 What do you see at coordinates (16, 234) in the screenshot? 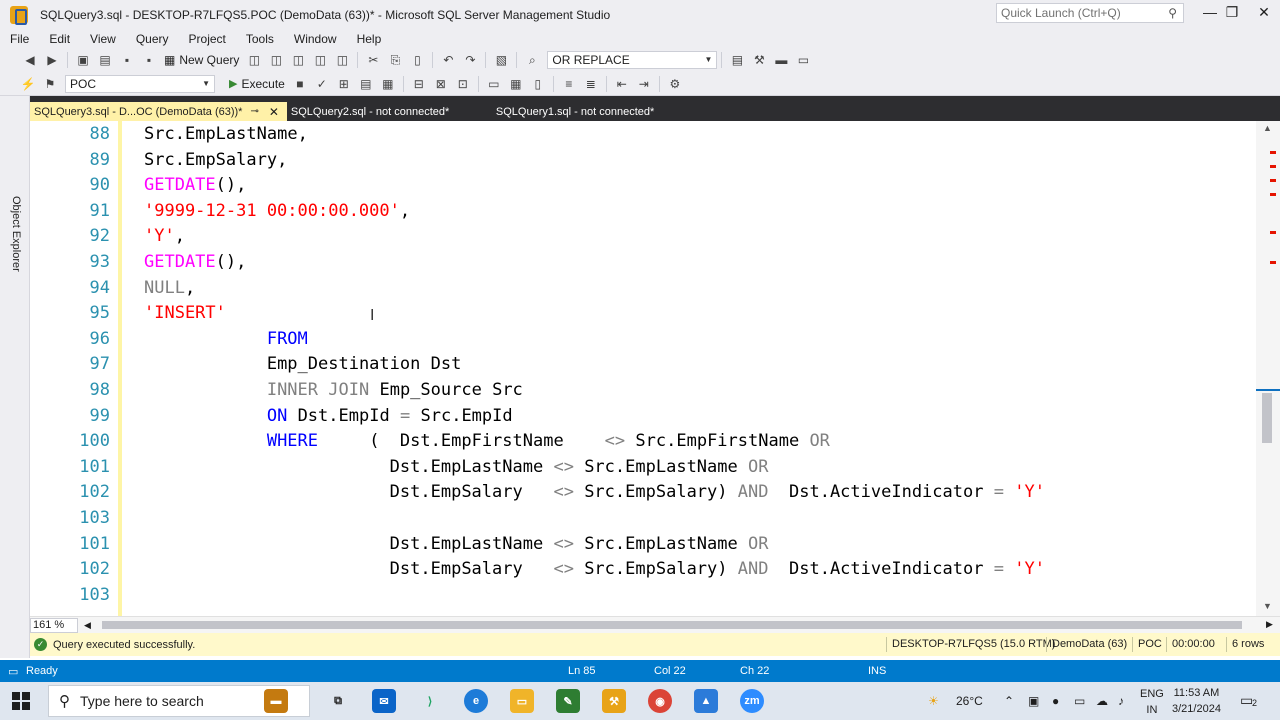
I see `object-explorer-tab: Object Explorer` at bounding box center [16, 234].